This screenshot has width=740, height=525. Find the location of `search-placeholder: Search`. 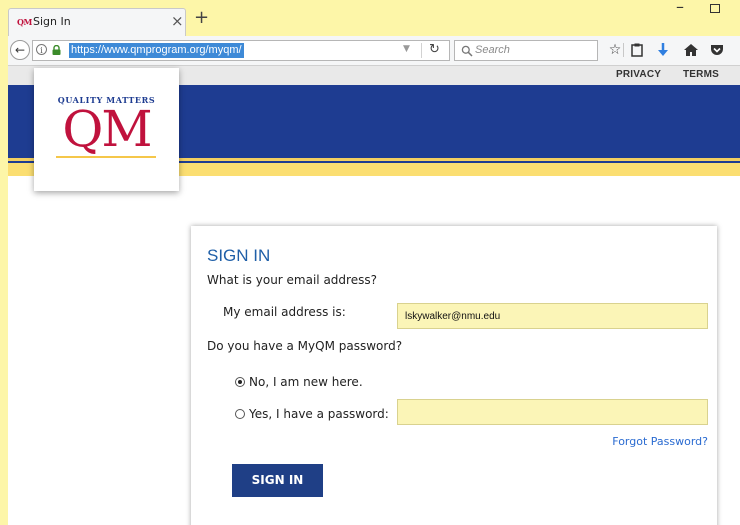

search-placeholder: Search is located at coordinates (492, 50).